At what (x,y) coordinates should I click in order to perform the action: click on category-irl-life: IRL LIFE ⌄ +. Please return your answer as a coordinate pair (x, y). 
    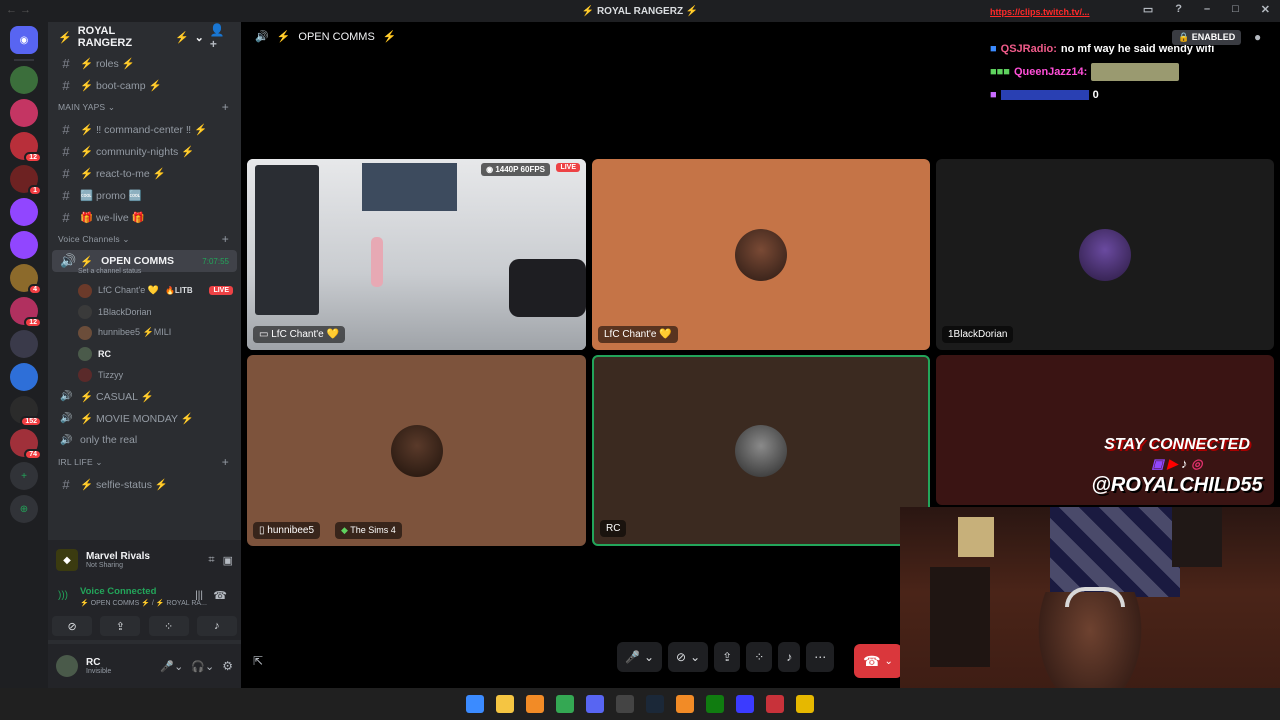
    Looking at the image, I should click on (144, 462).